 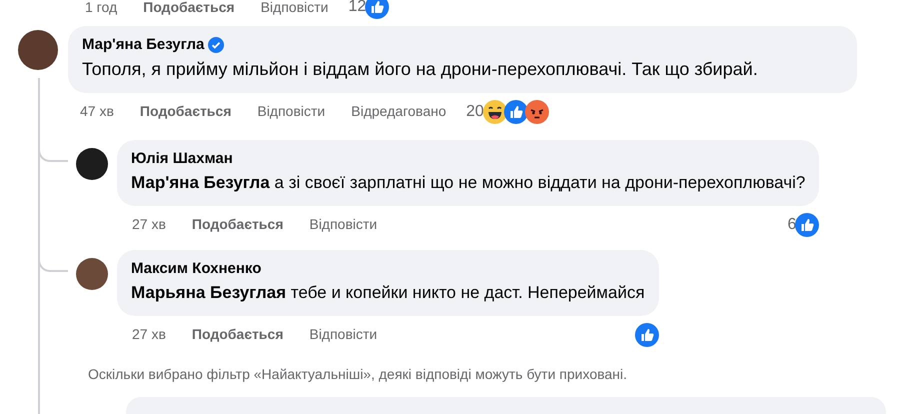 I want to click on edited-label: Відредаговано, so click(x=398, y=112).